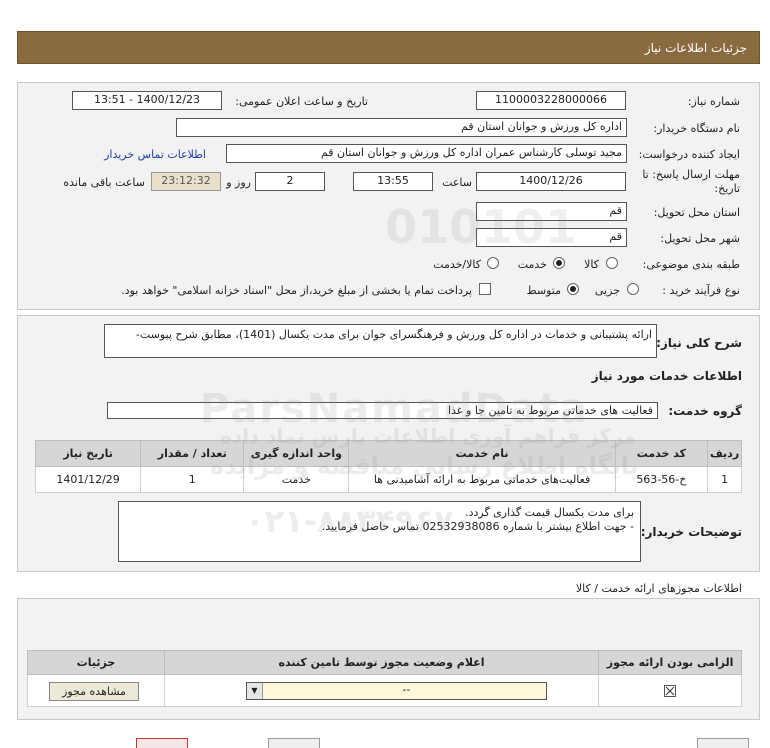  I want to click on col-permit-required: الزامی بودن ارائه مجوز, so click(670, 662).